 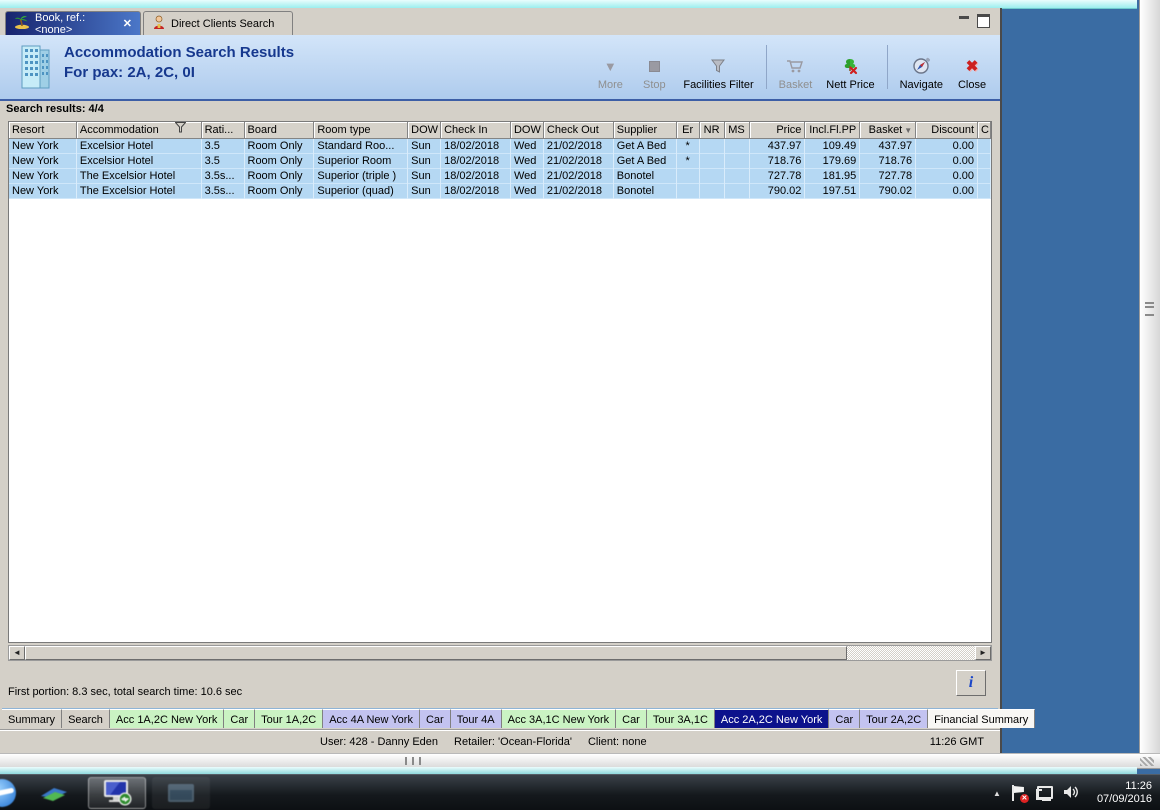 What do you see at coordinates (772, 718) in the screenshot?
I see `portion-tab-acc-2a-2c-new-york: Acc 2A,2C New York` at bounding box center [772, 718].